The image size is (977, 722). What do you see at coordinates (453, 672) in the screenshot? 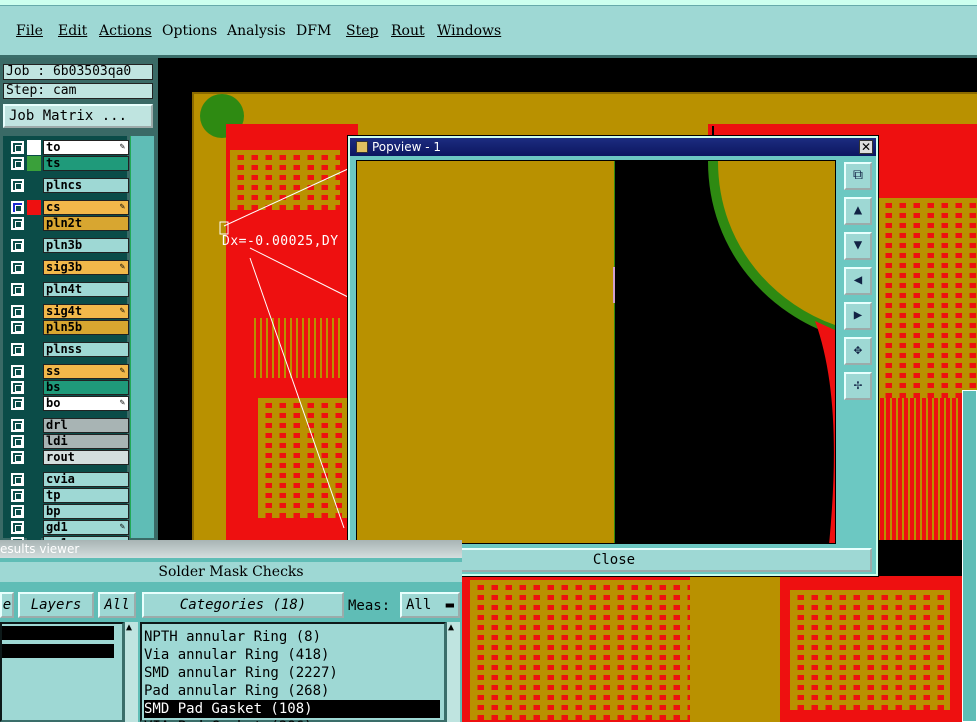
I see `category-list-scrollbar: ▲` at bounding box center [453, 672].